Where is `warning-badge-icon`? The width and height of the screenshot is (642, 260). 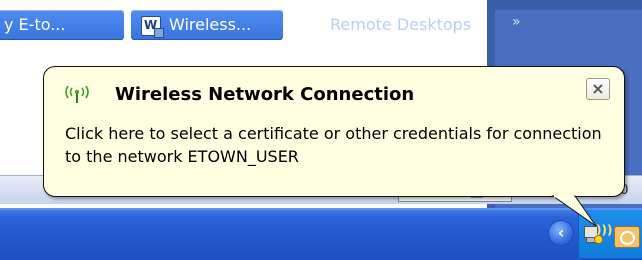
warning-badge-icon is located at coordinates (598, 239).